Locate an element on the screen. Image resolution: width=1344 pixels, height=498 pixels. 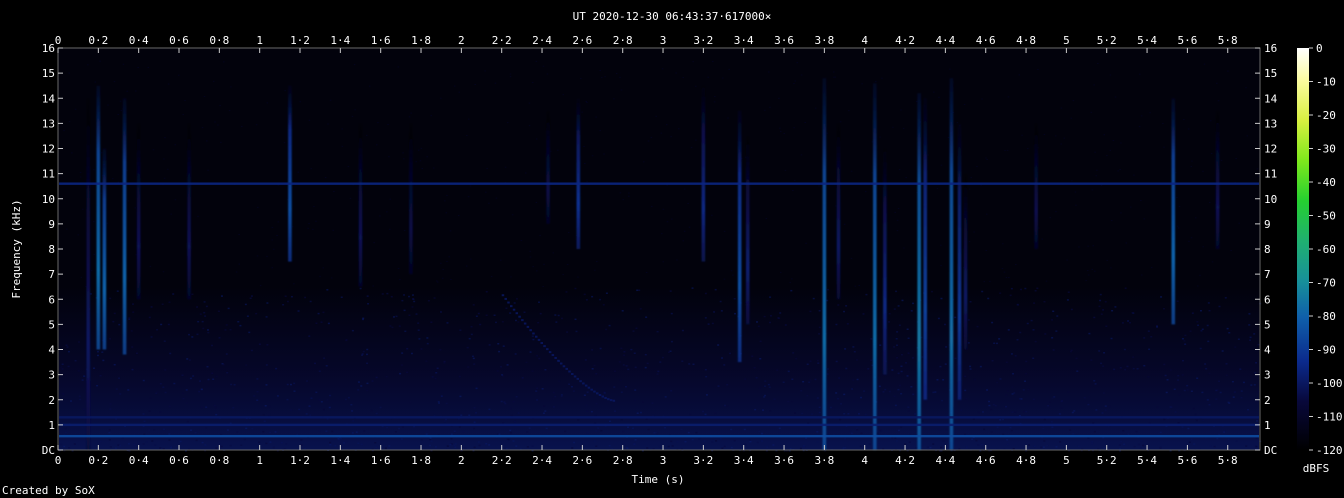
credit-text: Created by SoX is located at coordinates (48, 490).